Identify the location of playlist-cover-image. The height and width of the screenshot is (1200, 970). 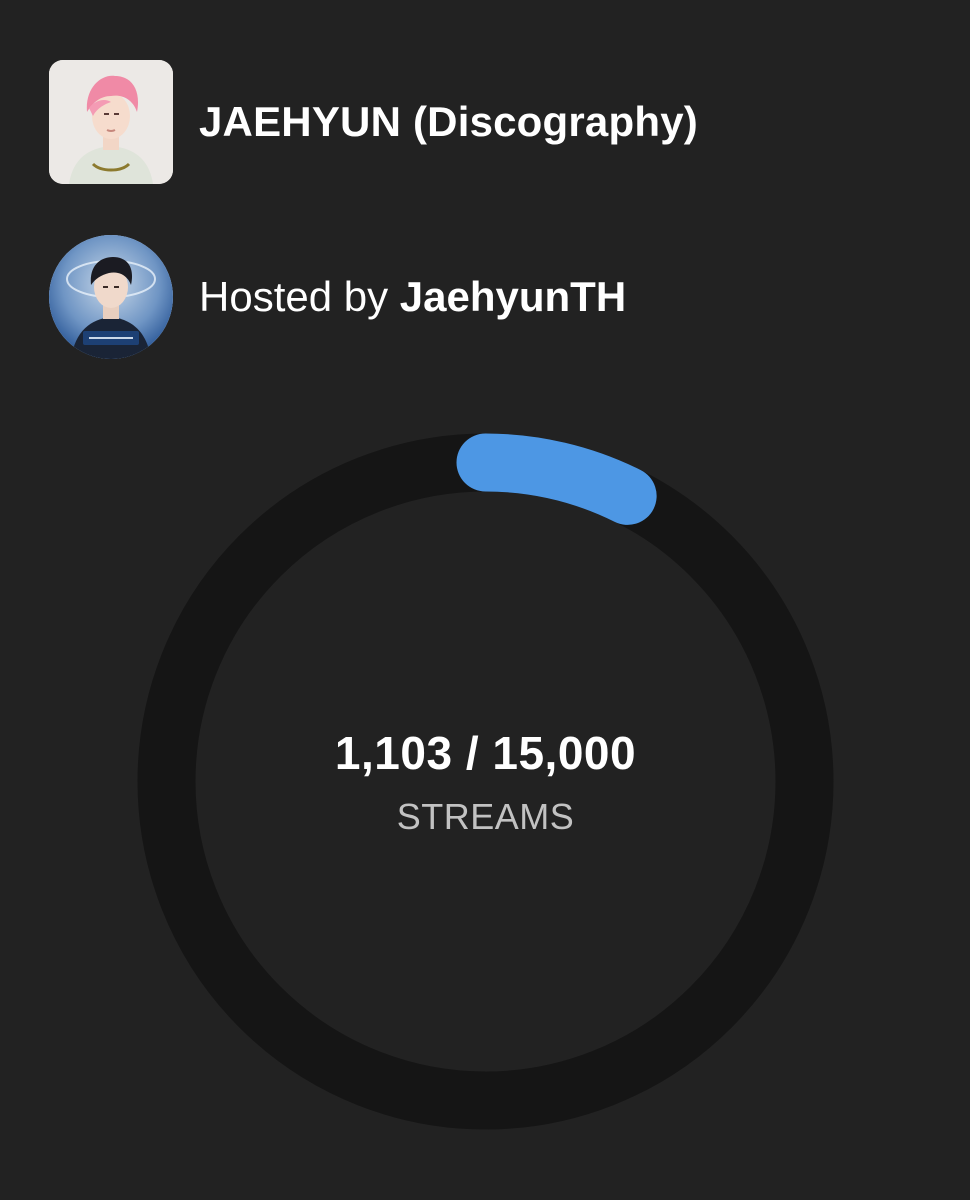
(111, 122).